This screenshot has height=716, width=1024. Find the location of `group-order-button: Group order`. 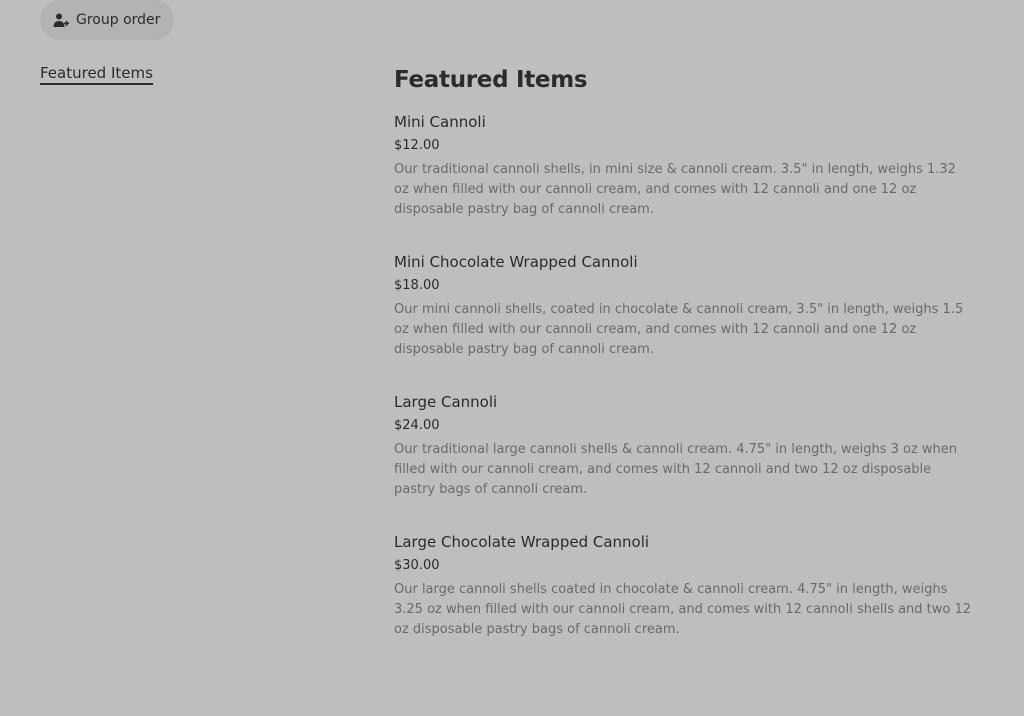

group-order-button: Group order is located at coordinates (107, 20).